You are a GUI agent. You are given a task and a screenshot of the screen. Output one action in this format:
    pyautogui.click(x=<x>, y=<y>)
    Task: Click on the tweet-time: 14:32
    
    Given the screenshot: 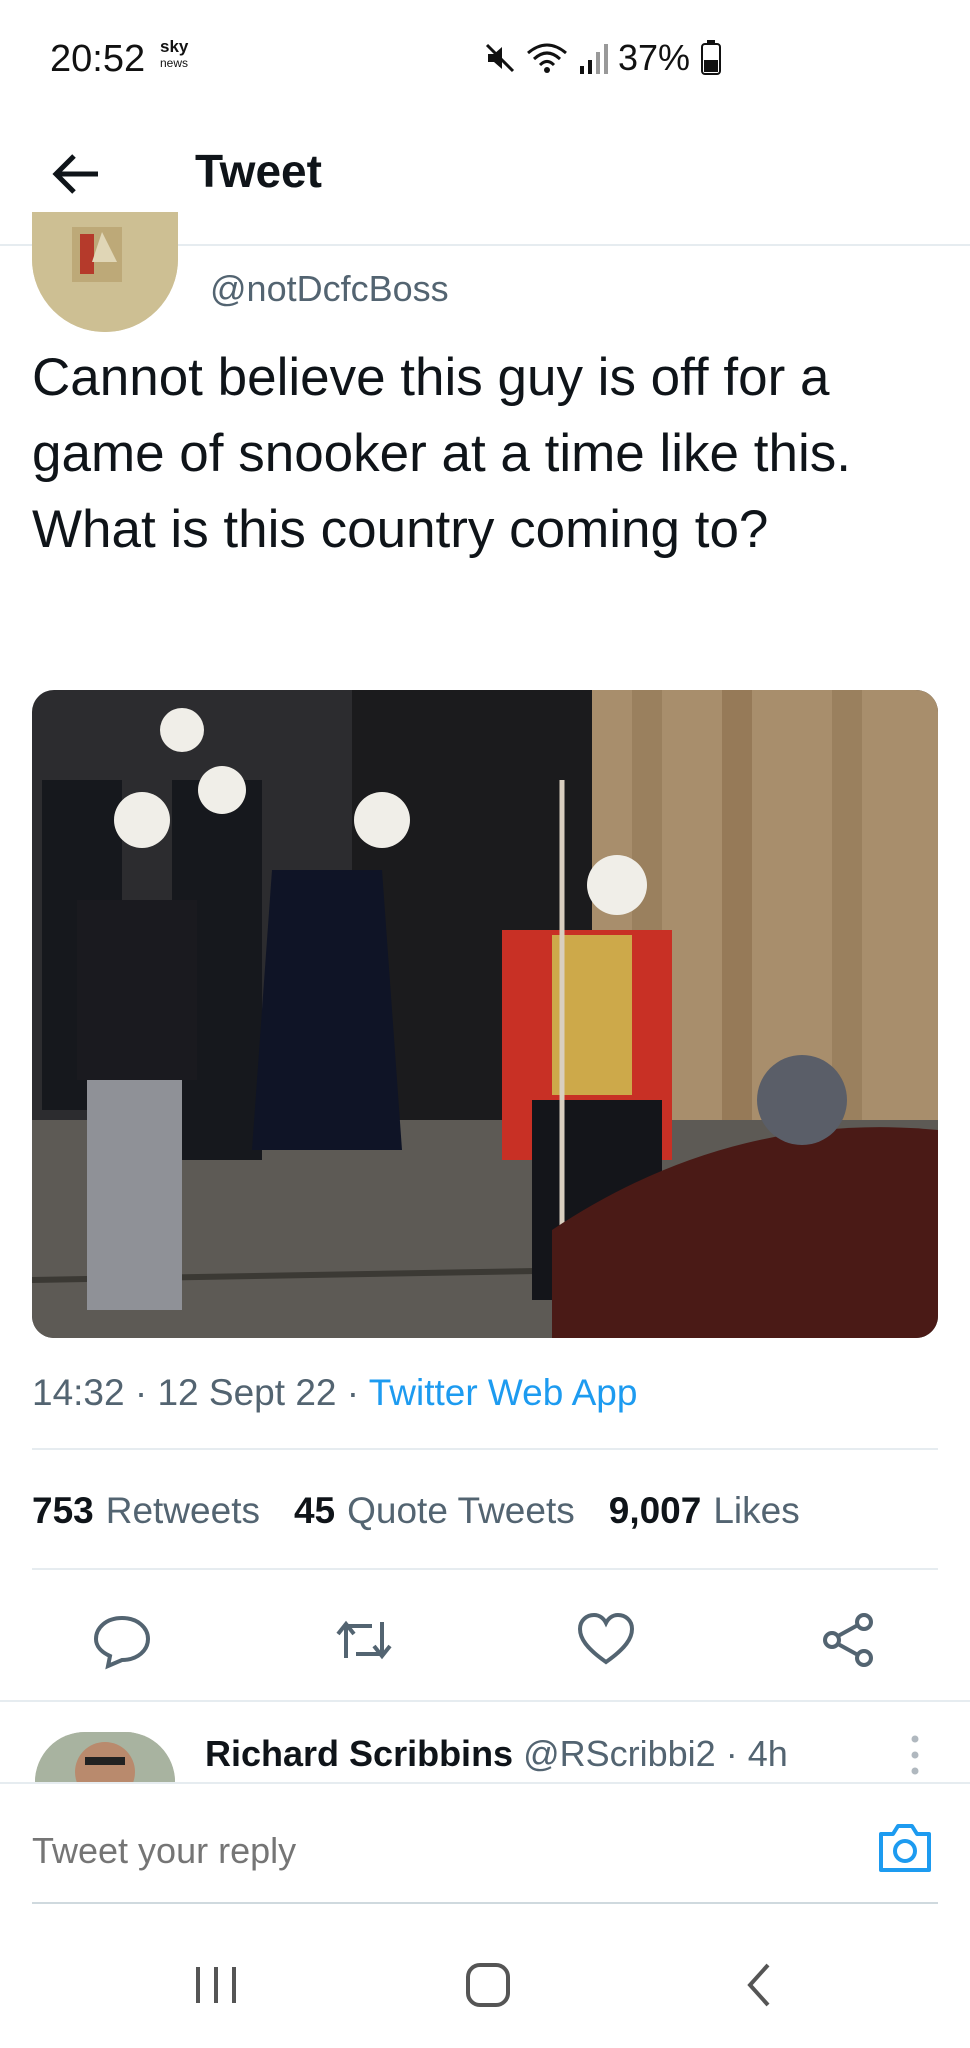 What is the action you would take?
    pyautogui.click(x=78, y=1392)
    